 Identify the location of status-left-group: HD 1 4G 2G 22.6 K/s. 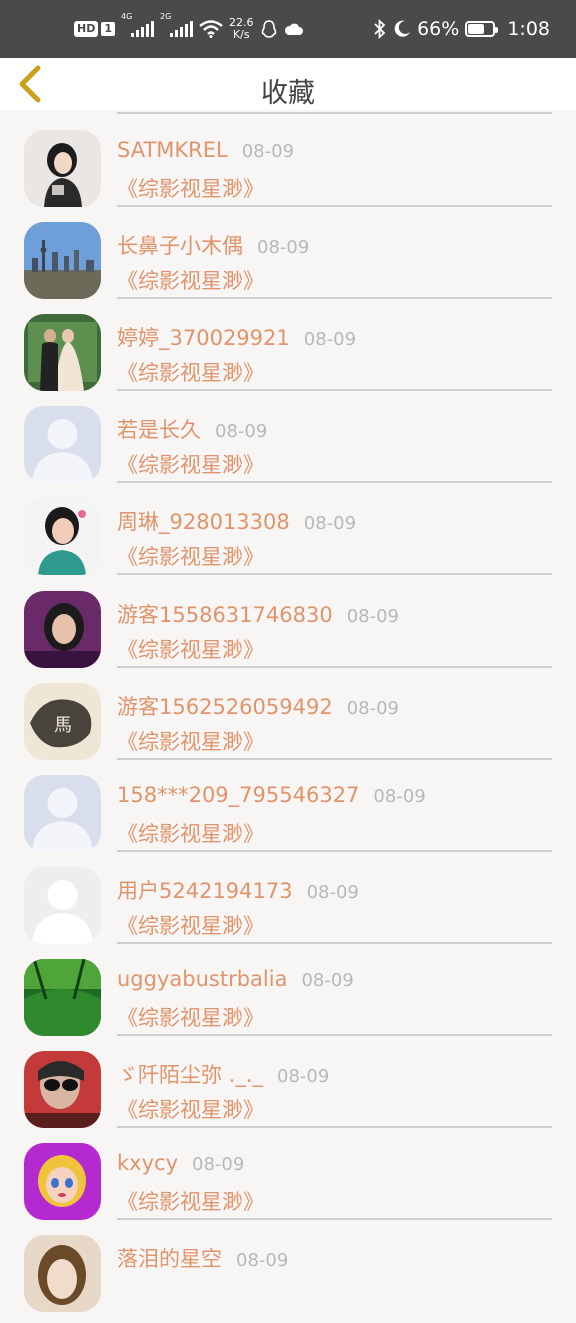
(189, 29).